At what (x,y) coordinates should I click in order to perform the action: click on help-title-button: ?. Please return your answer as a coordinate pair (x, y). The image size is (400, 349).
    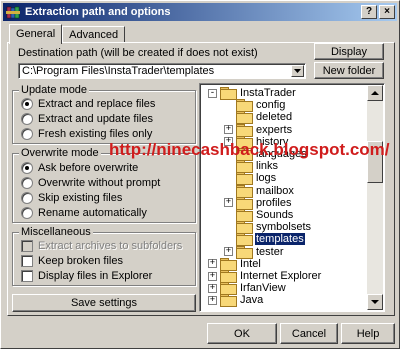
    Looking at the image, I should click on (369, 12).